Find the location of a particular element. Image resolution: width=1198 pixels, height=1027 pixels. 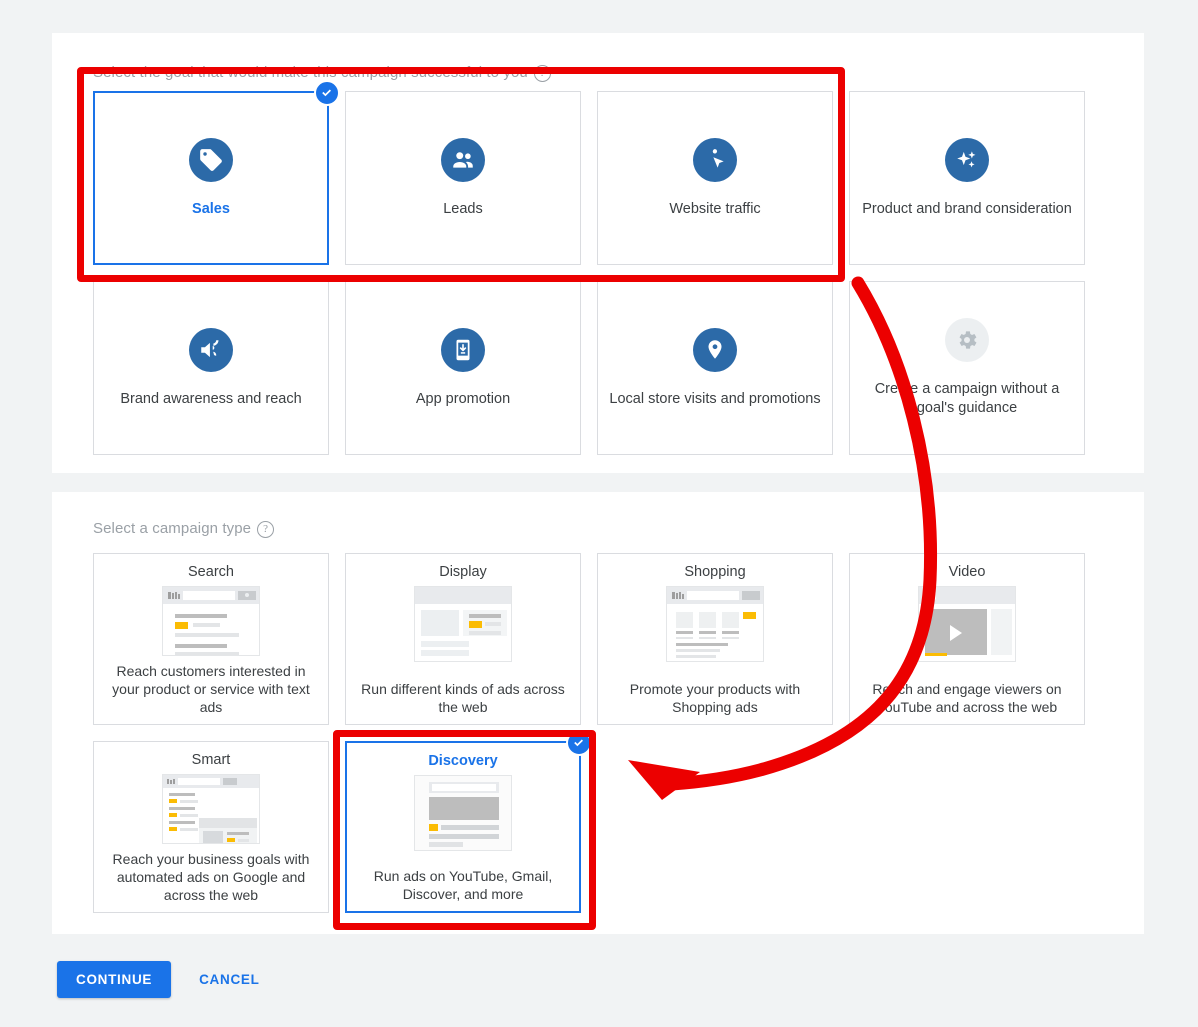

goal-card-label: Brand awareness and reach is located at coordinates (211, 398).